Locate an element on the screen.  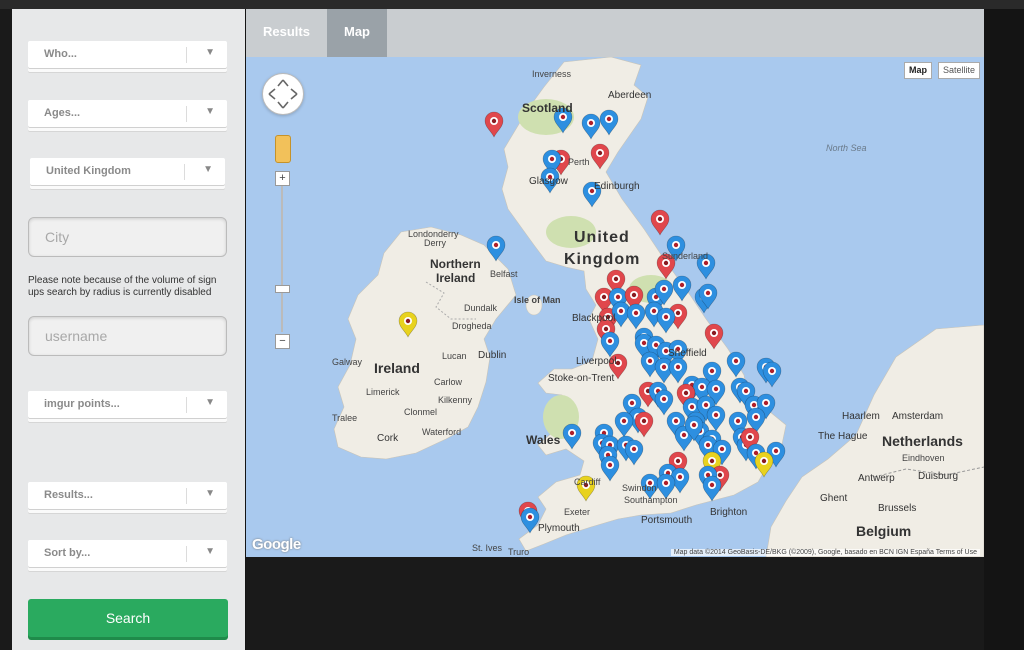
who-dropdown: Who... ▼ is located at coordinates (127, 54).